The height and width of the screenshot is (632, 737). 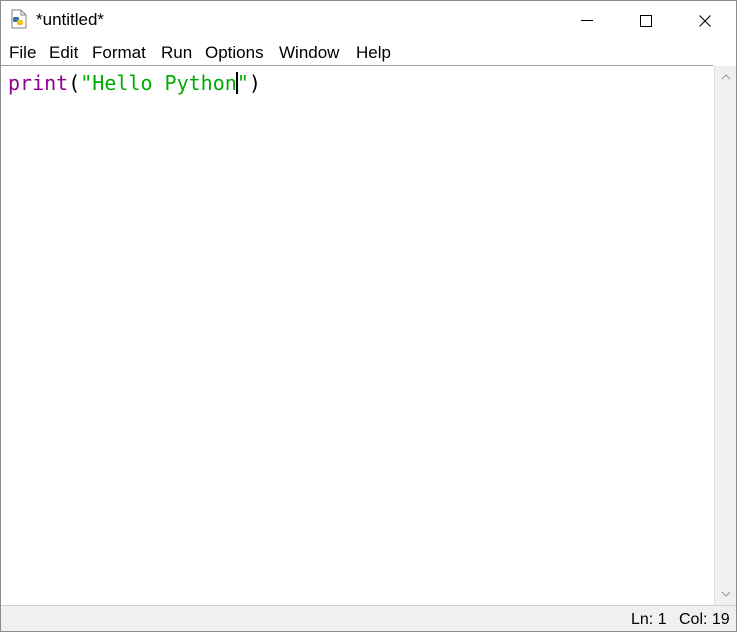 I want to click on code-line-1: print("Hello Python"), so click(x=134, y=83).